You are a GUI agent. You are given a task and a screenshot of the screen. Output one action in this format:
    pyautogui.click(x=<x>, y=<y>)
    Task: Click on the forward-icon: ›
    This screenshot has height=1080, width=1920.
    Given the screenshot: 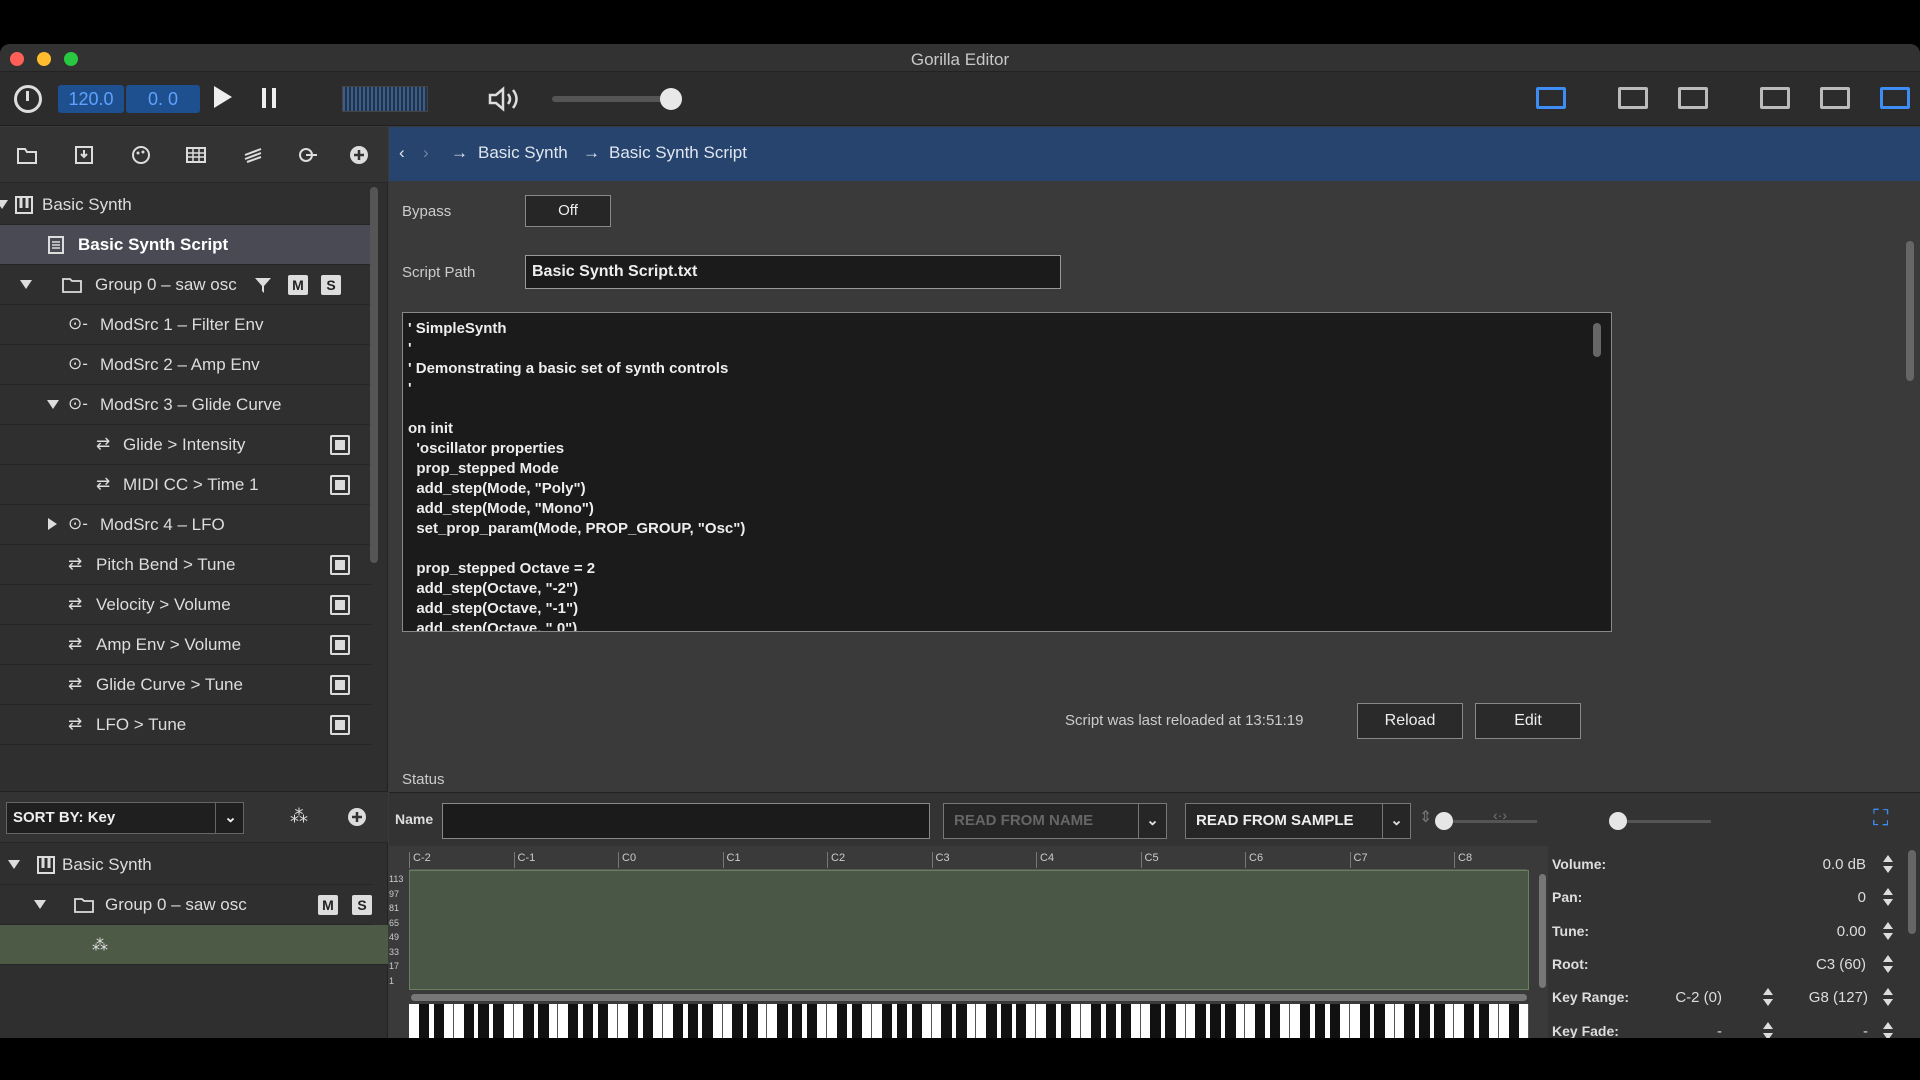 What is the action you would take?
    pyautogui.click(x=426, y=153)
    